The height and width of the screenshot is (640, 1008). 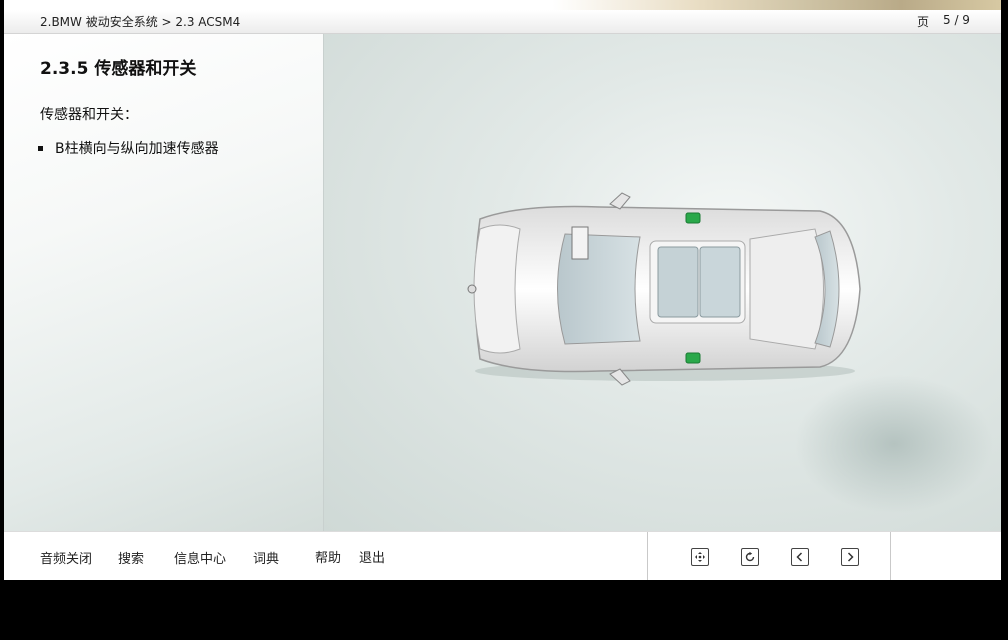 What do you see at coordinates (693, 218) in the screenshot?
I see `sensor-upper` at bounding box center [693, 218].